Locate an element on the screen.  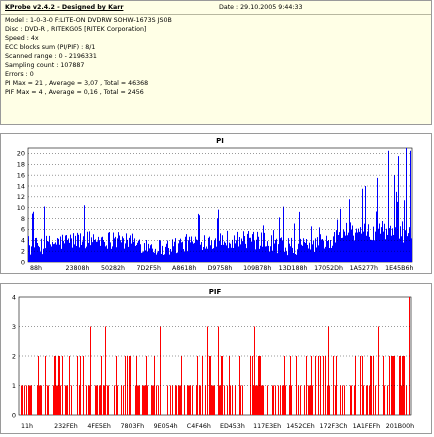
chart-title: PI is located at coordinates (220, 141).